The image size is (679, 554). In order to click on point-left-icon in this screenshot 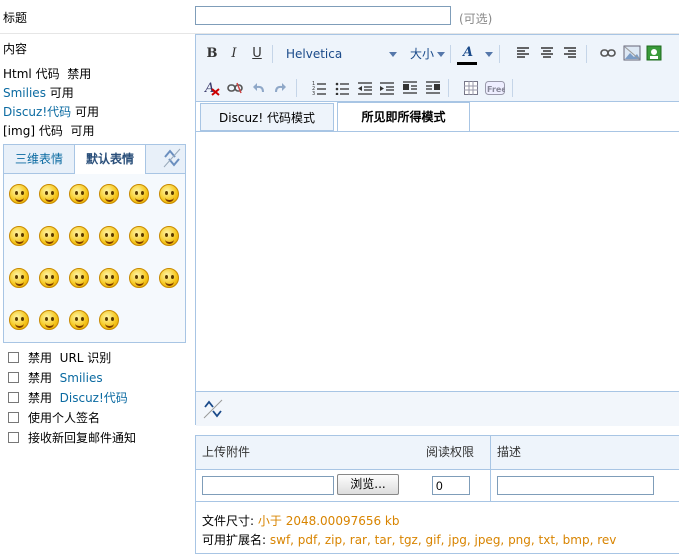, I will do `click(19, 278)`.